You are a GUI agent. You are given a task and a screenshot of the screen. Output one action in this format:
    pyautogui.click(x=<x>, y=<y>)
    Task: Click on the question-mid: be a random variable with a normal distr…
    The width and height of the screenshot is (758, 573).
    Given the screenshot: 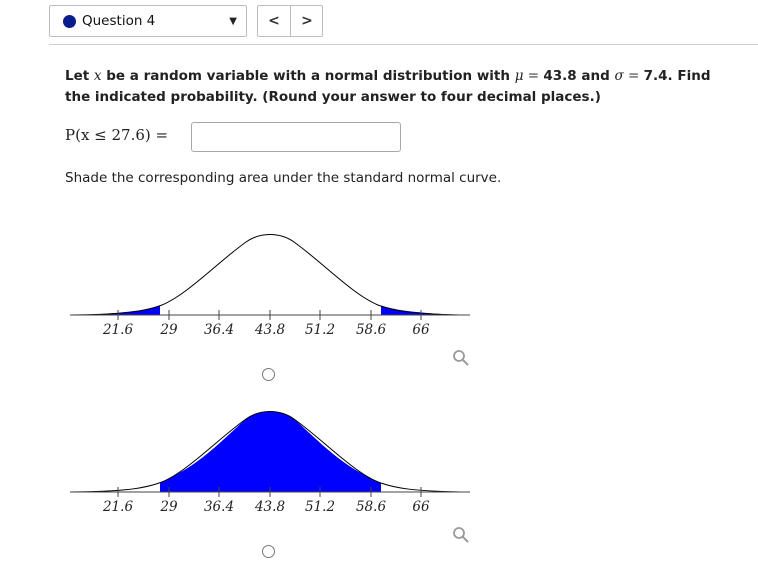 What is the action you would take?
    pyautogui.click(x=308, y=76)
    